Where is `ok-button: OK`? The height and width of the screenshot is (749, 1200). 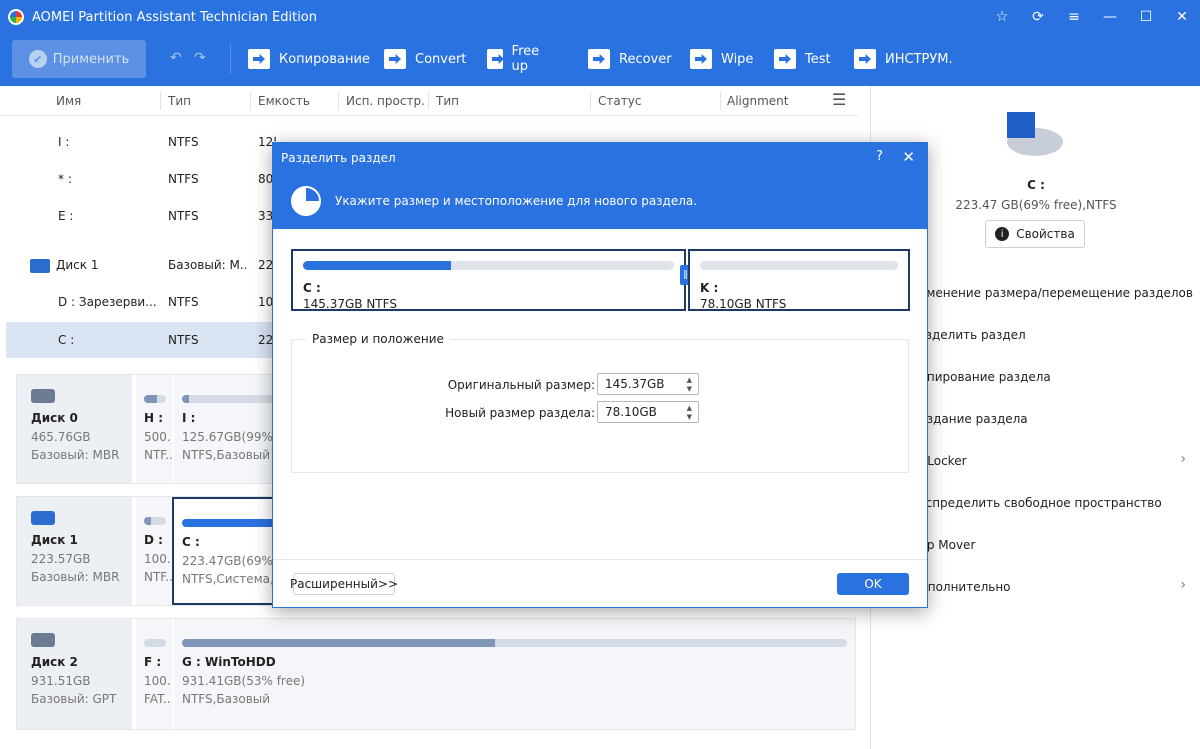
ok-button: OK is located at coordinates (873, 584).